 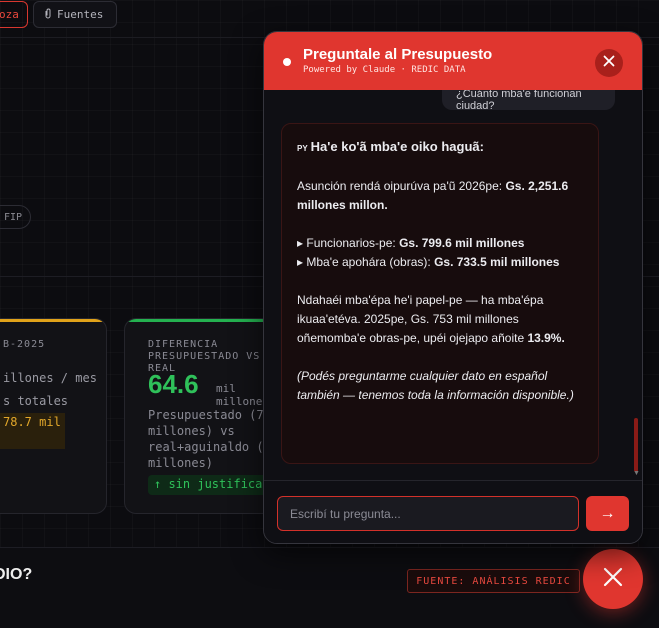 What do you see at coordinates (497, 262) in the screenshot?
I see `bullet-value: Gs. 733.5 mil millones` at bounding box center [497, 262].